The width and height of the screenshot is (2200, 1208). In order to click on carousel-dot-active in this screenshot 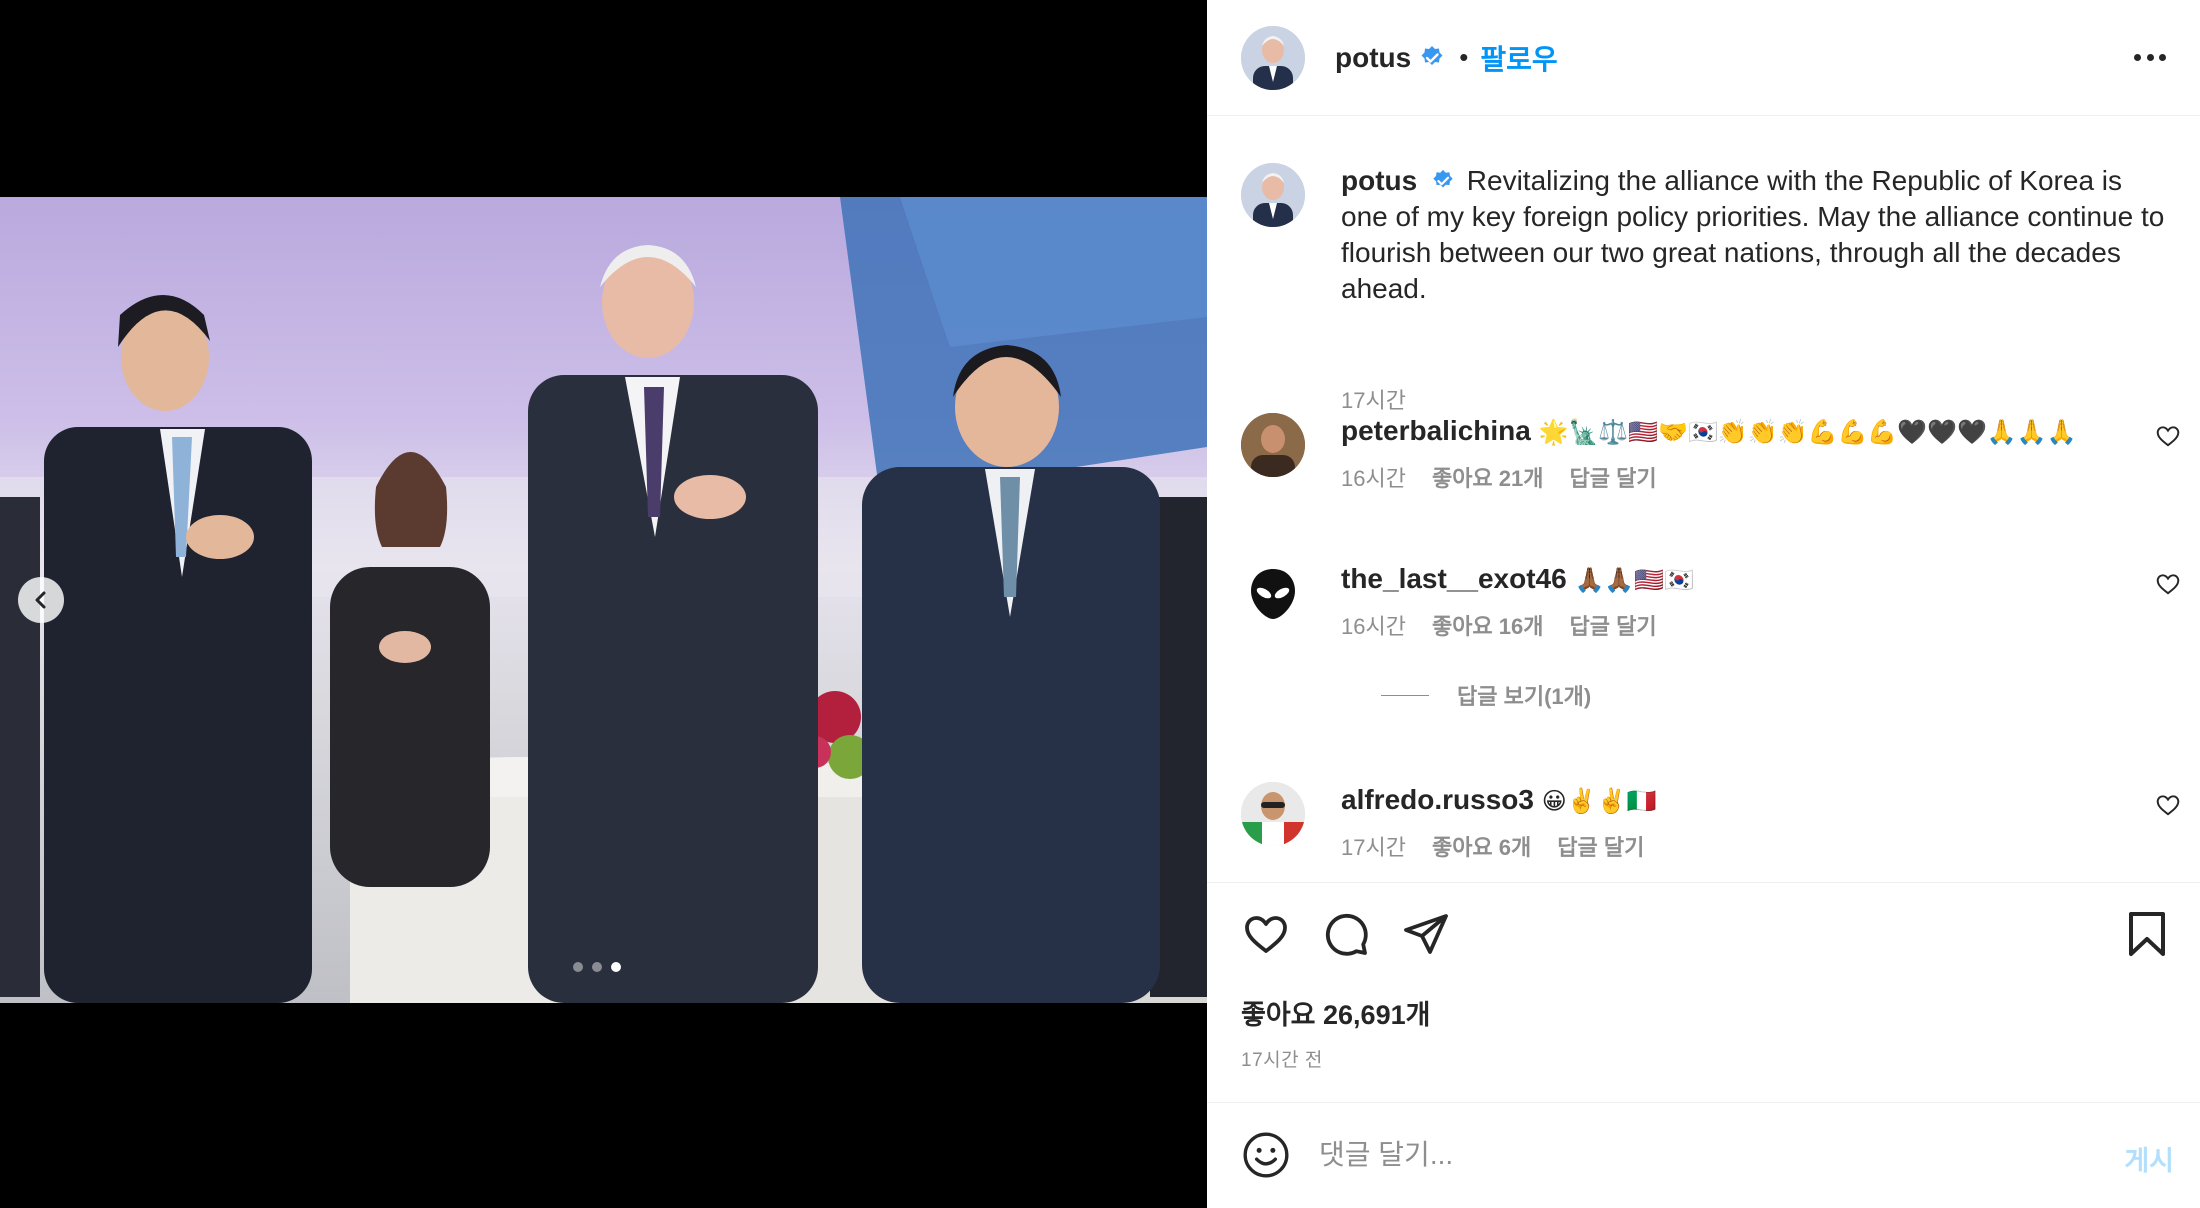, I will do `click(616, 967)`.